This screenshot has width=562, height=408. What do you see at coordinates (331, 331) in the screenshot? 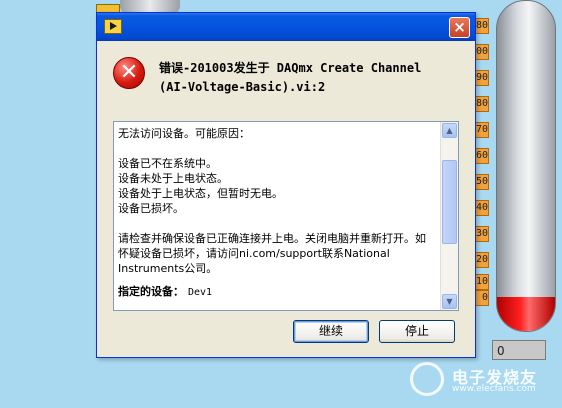
I see `continue-button: 继续` at bounding box center [331, 331].